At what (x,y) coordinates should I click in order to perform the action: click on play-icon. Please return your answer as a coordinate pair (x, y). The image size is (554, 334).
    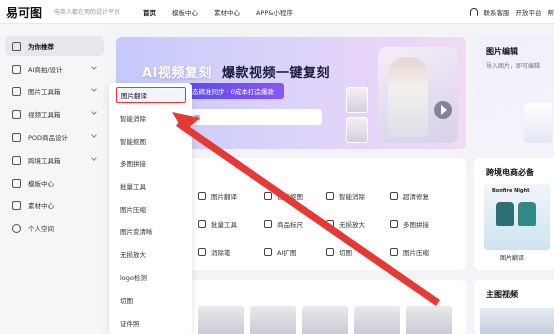
    Looking at the image, I should click on (443, 110).